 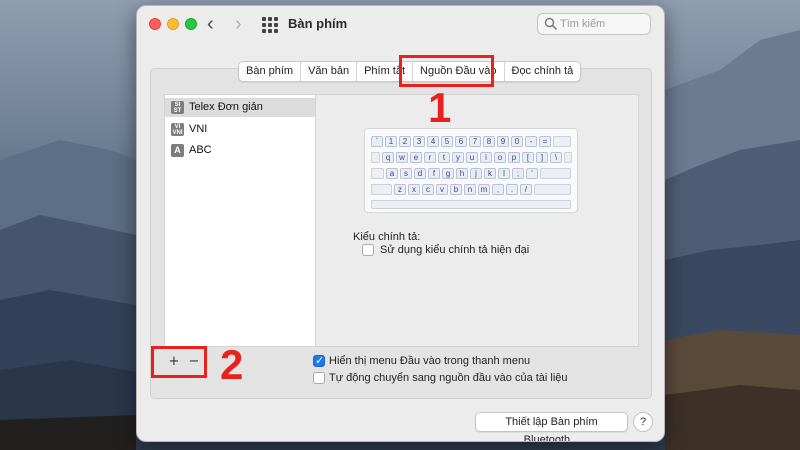 I want to click on keyboard-key: l, so click(x=504, y=173).